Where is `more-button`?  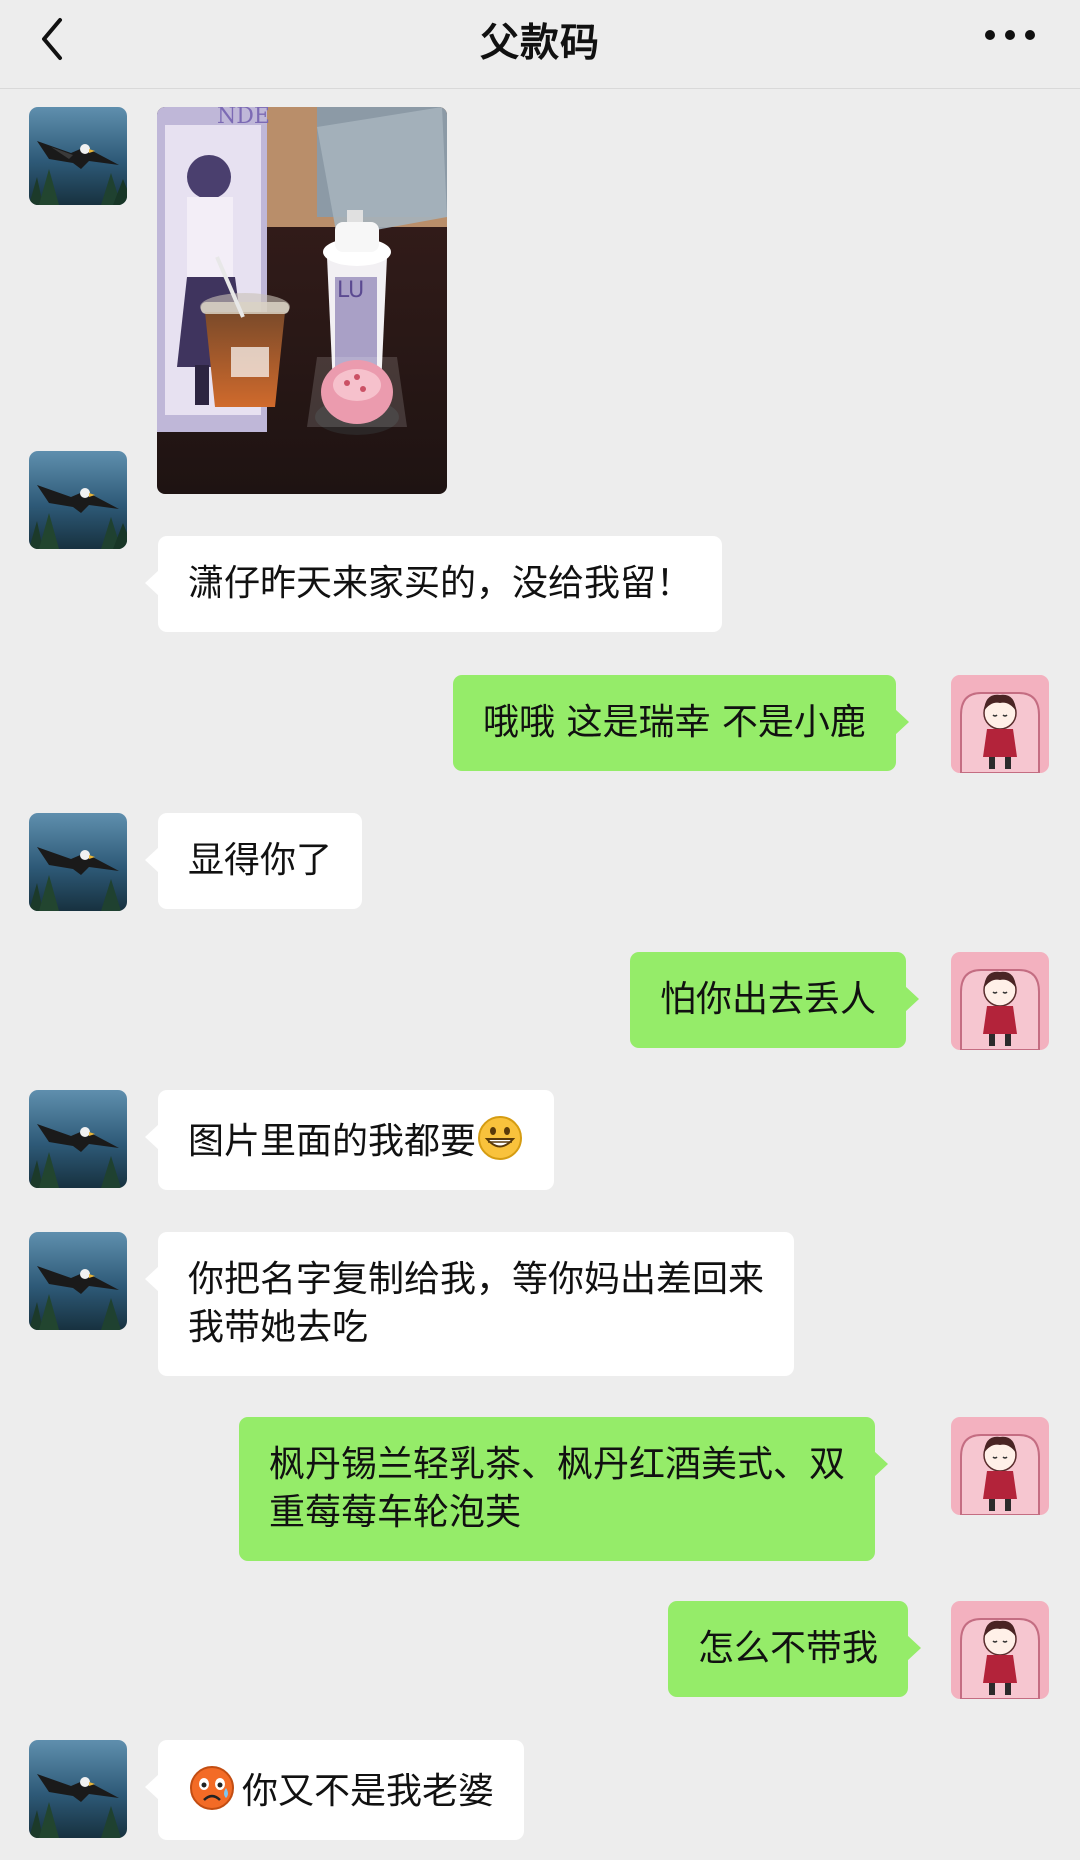
more-button is located at coordinates (1010, 35).